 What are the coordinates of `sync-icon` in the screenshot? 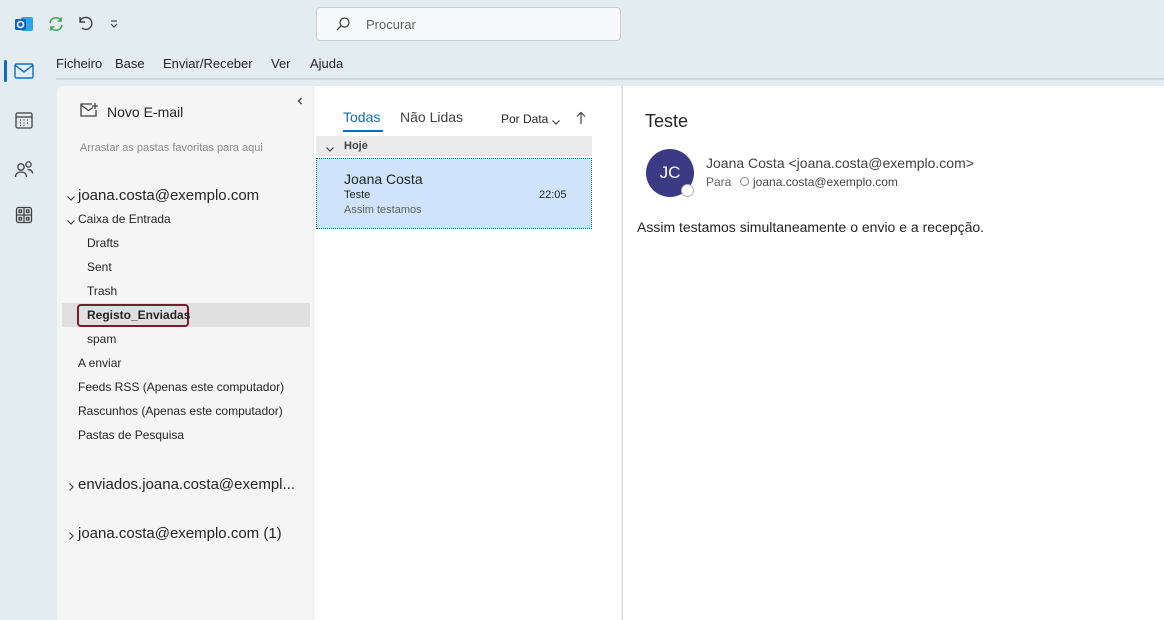 It's located at (56, 24).